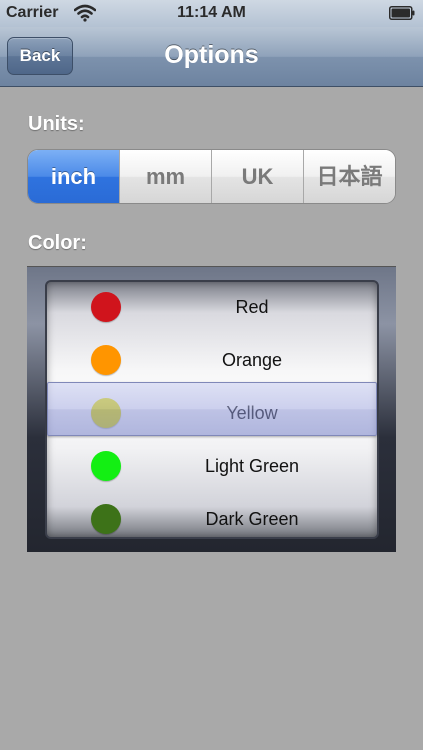  Describe the element at coordinates (252, 360) in the screenshot. I see `picker-row-label: Orange` at that location.